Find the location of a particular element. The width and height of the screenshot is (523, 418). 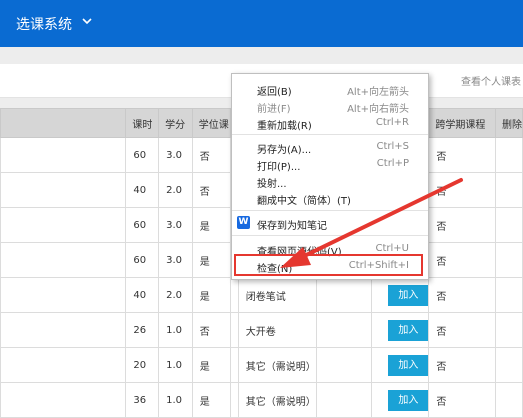

table-row: 26 1.0 否 大开卷 加入 否 is located at coordinates (261, 330).